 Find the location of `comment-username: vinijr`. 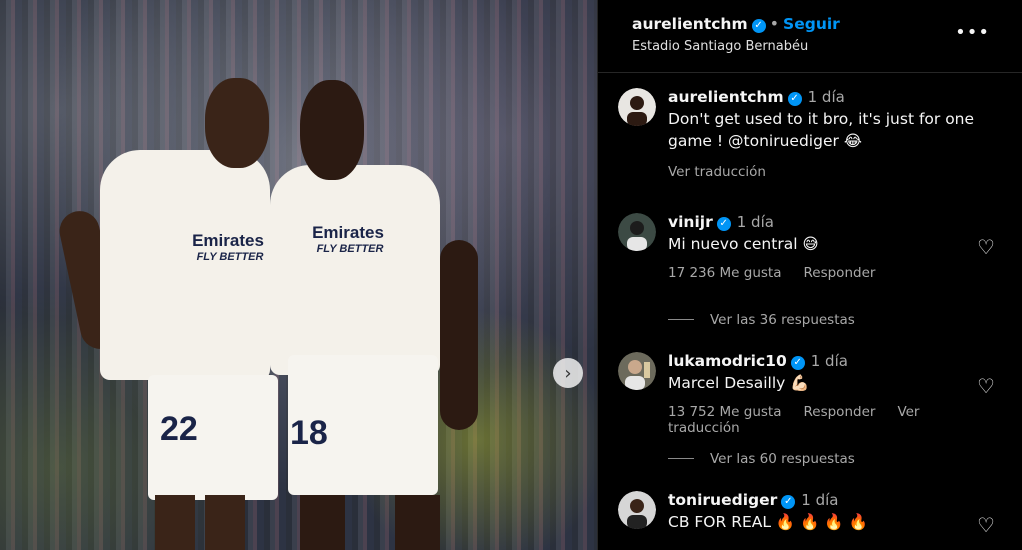

comment-username: vinijr is located at coordinates (690, 222).